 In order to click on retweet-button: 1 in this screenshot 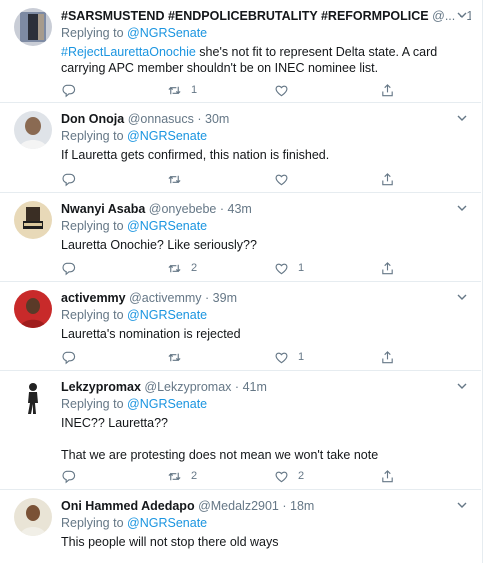, I will do `click(182, 90)`.